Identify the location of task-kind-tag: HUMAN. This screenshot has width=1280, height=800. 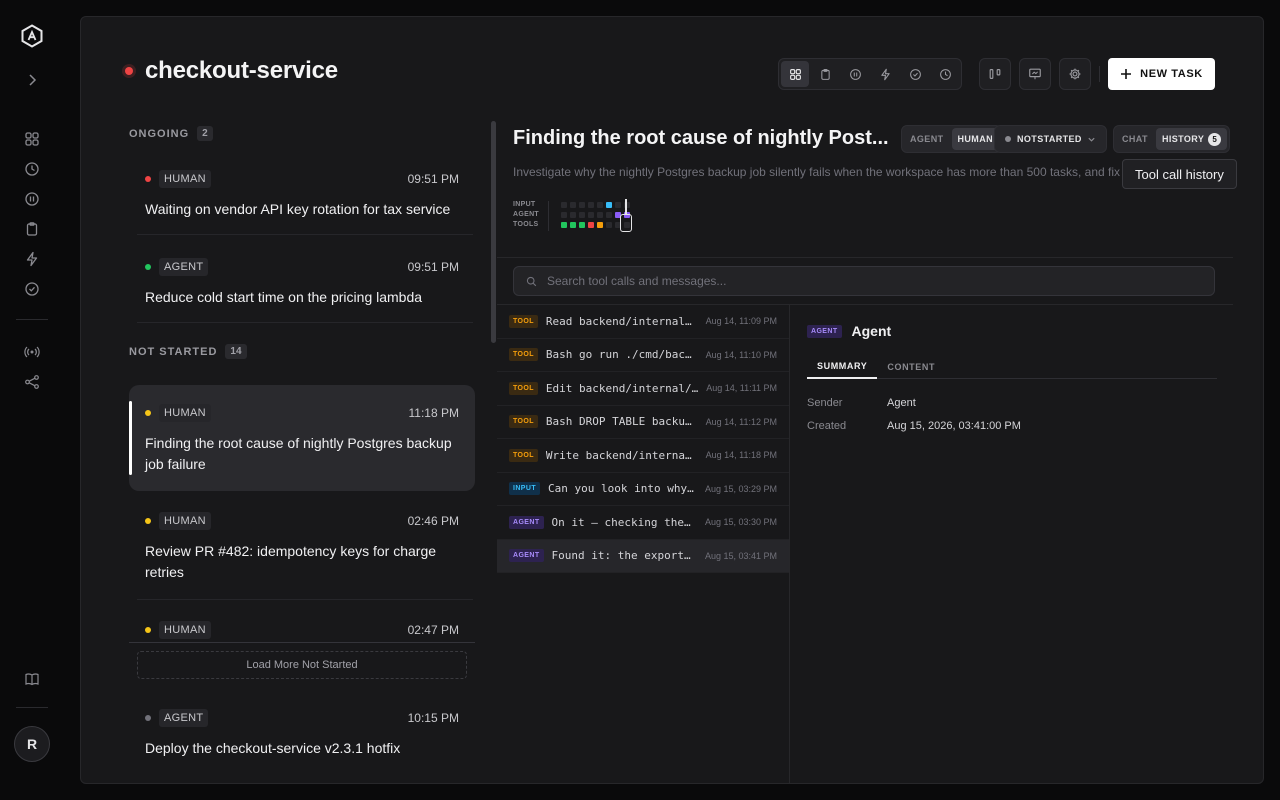
(185, 521).